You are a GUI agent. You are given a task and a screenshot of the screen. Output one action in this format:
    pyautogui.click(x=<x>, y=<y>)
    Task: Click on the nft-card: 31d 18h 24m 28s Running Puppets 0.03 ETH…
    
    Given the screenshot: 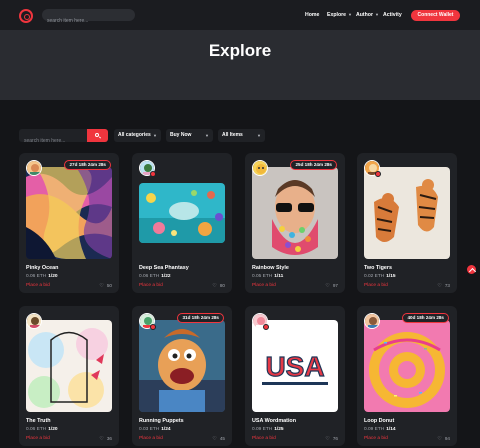 What is the action you would take?
    pyautogui.click(x=182, y=376)
    